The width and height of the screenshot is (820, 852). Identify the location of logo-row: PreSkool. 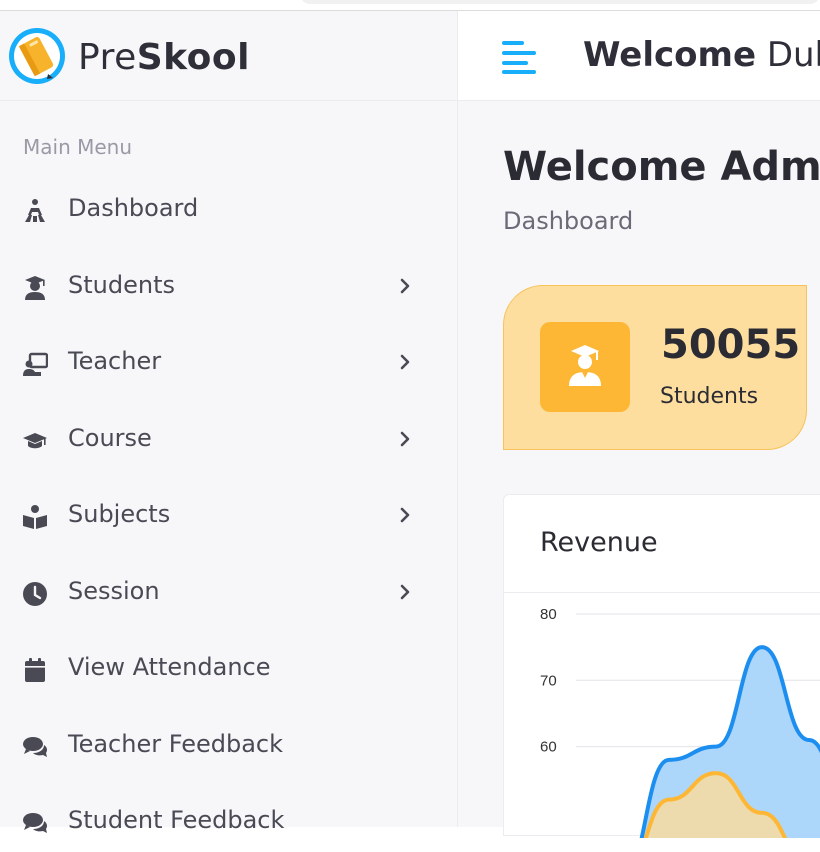
(228, 56).